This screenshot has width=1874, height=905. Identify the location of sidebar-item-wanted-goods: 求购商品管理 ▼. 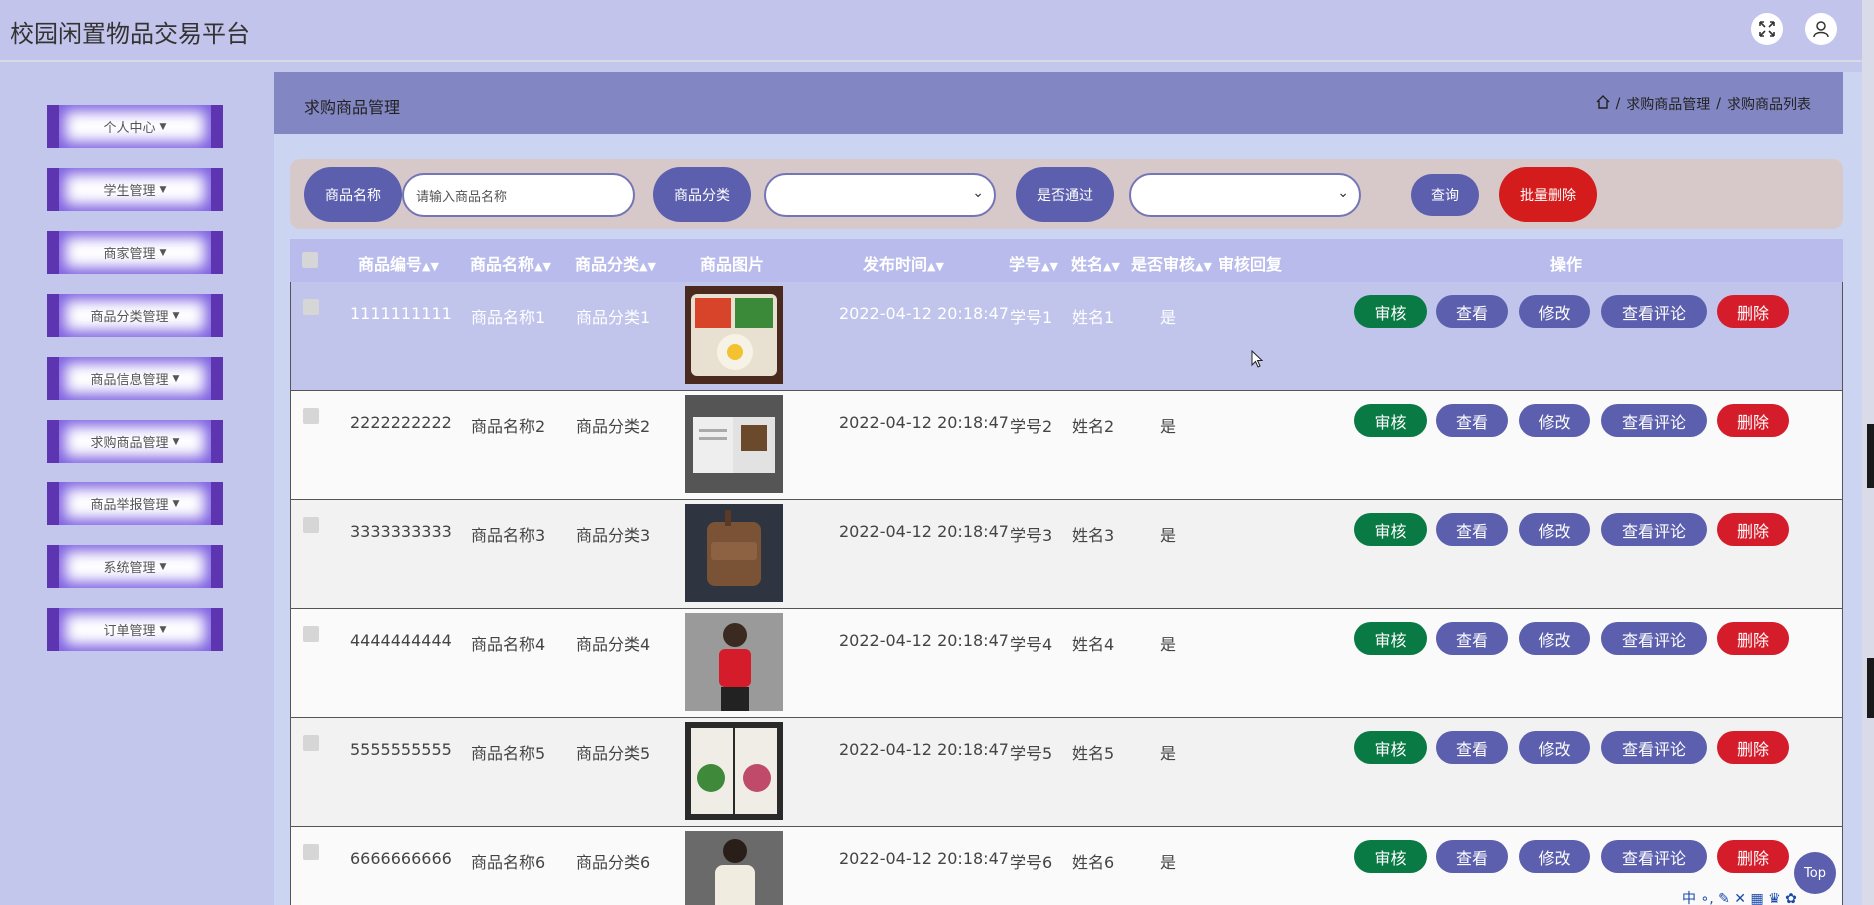
(135, 441).